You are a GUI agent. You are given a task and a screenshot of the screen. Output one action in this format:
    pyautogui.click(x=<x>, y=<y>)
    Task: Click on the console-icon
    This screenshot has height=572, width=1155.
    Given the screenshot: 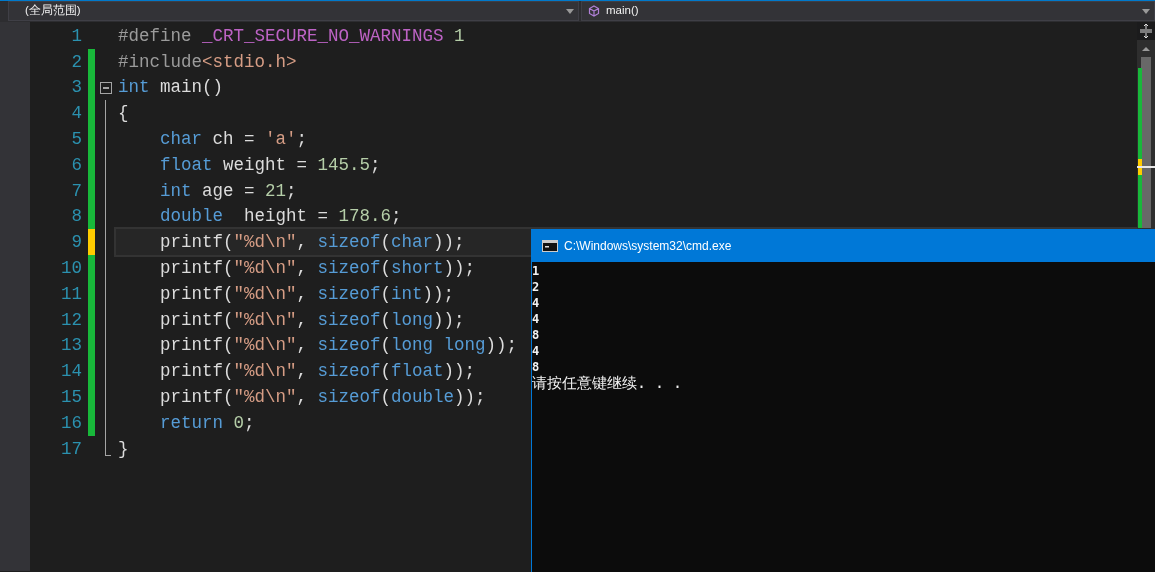 What is the action you would take?
    pyautogui.click(x=550, y=245)
    